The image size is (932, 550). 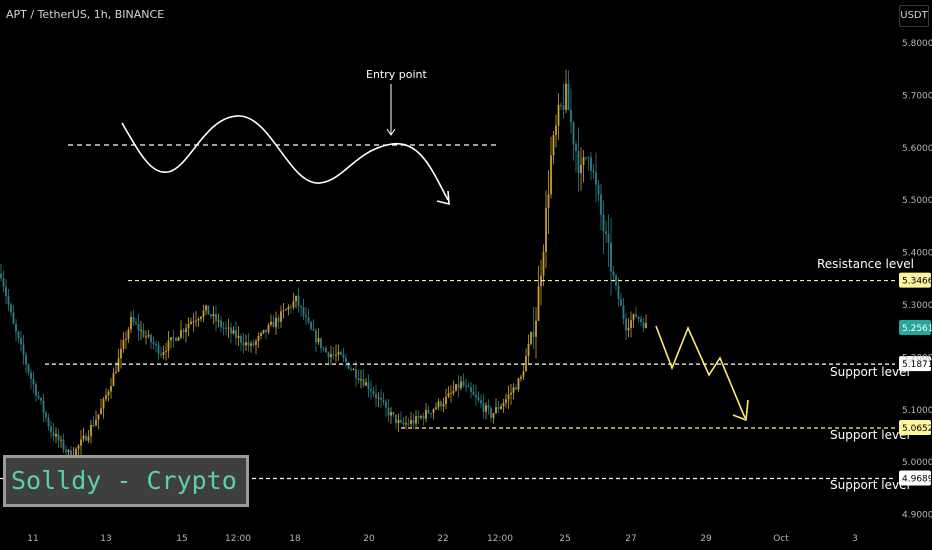 What do you see at coordinates (500, 539) in the screenshot?
I see `x-tick-label: 12:00` at bounding box center [500, 539].